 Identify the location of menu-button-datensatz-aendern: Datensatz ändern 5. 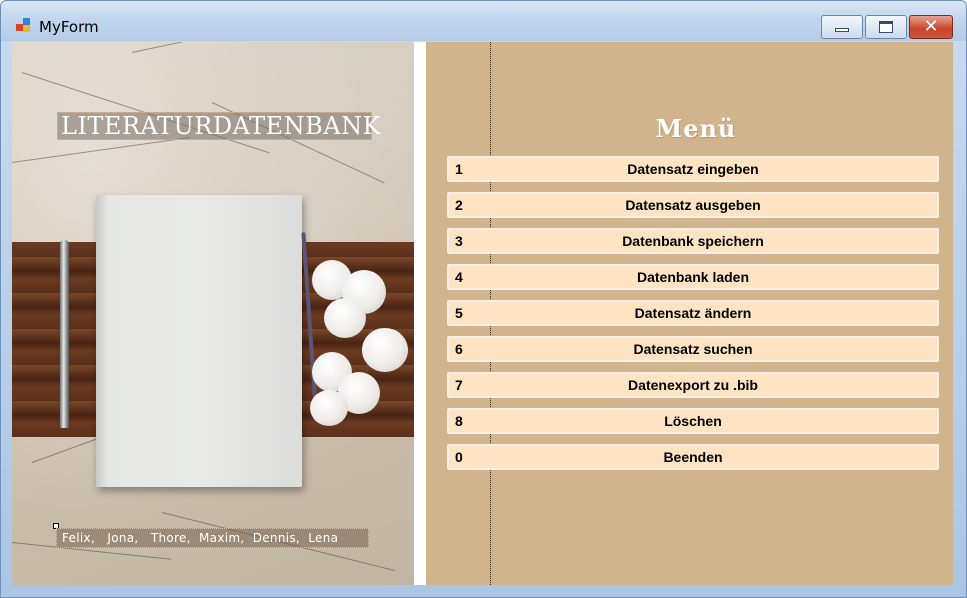
(693, 313).